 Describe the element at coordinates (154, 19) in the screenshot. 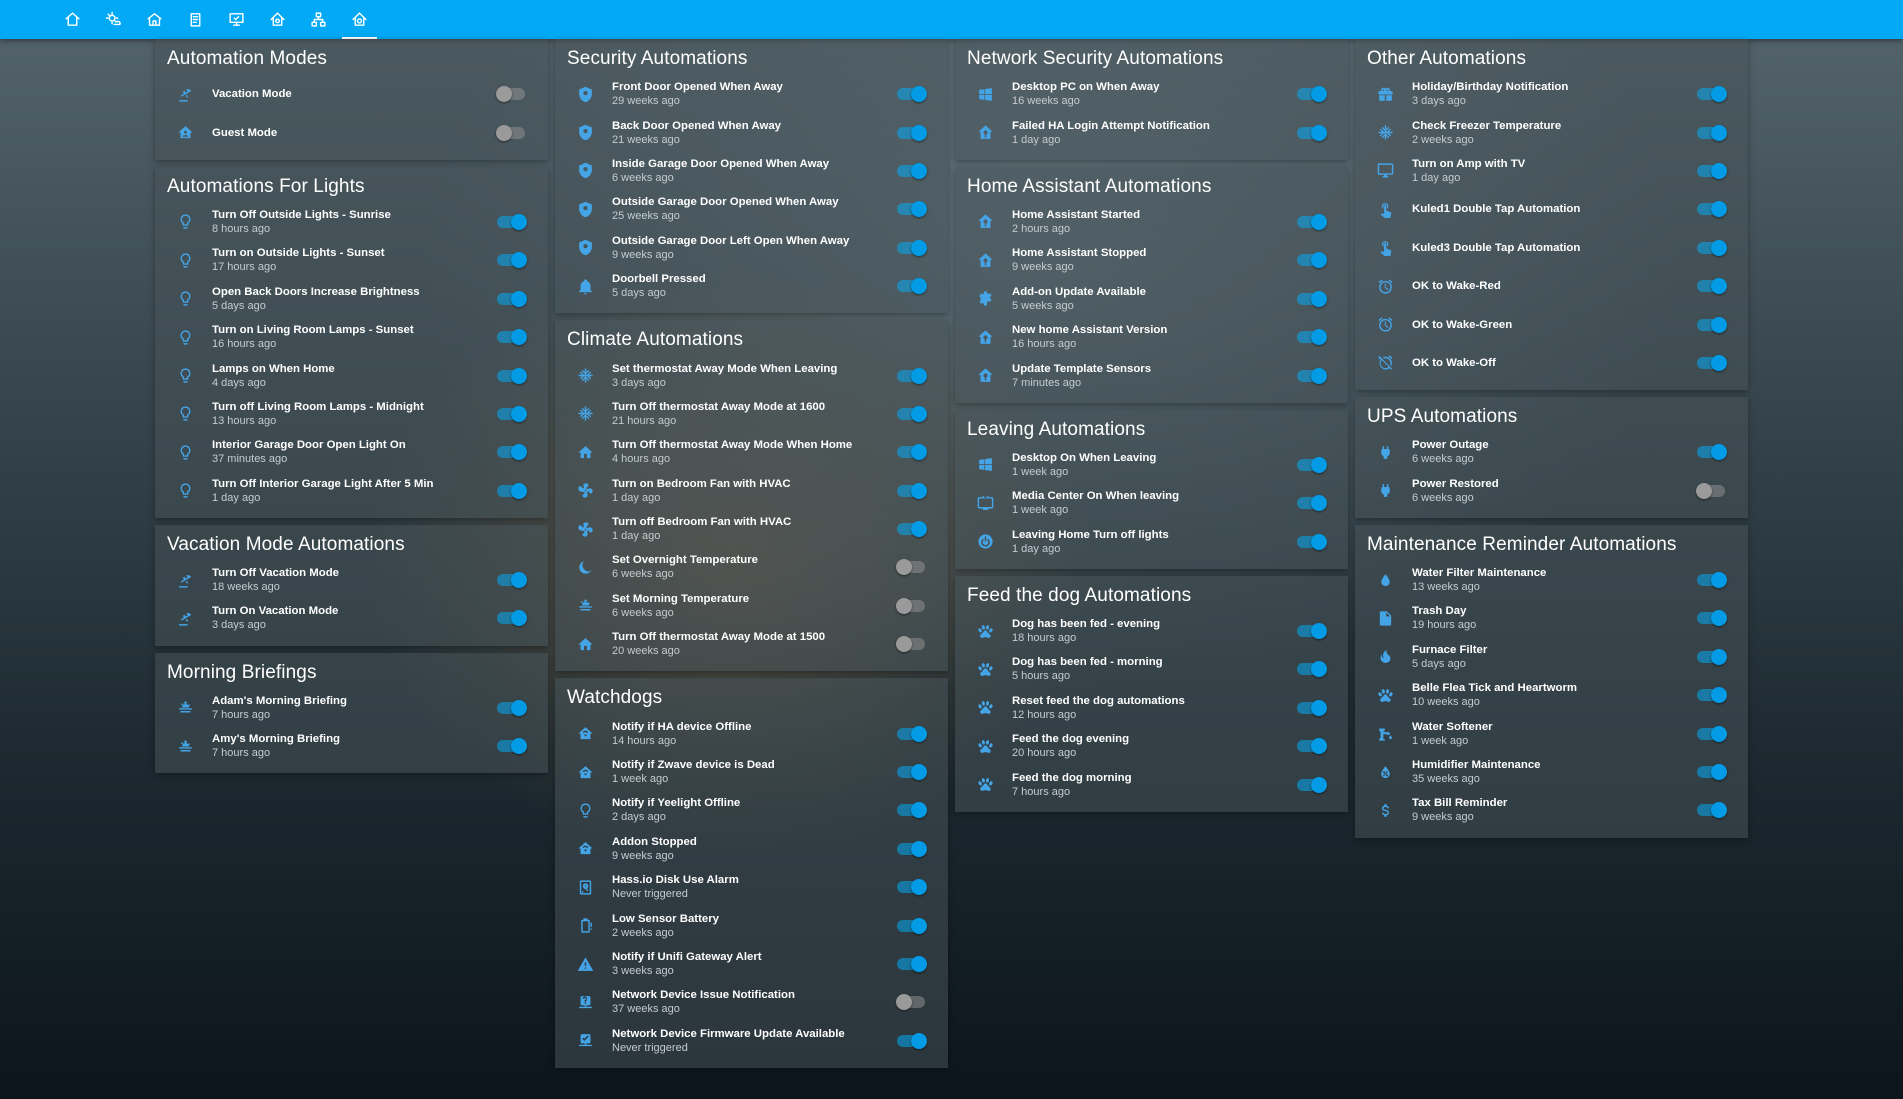

I see `tab-house` at that location.